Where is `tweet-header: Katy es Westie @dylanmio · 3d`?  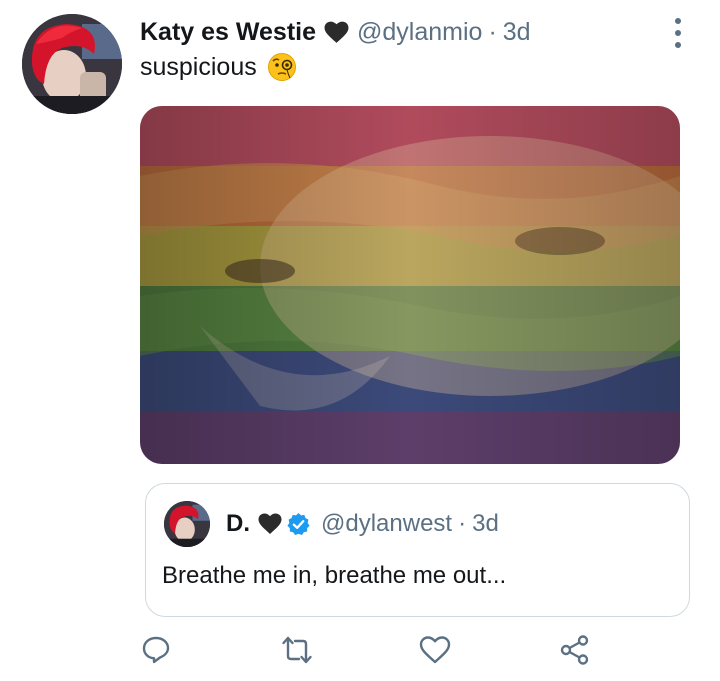
tweet-header: Katy es Westie @dylanmio · 3d is located at coordinates (335, 32).